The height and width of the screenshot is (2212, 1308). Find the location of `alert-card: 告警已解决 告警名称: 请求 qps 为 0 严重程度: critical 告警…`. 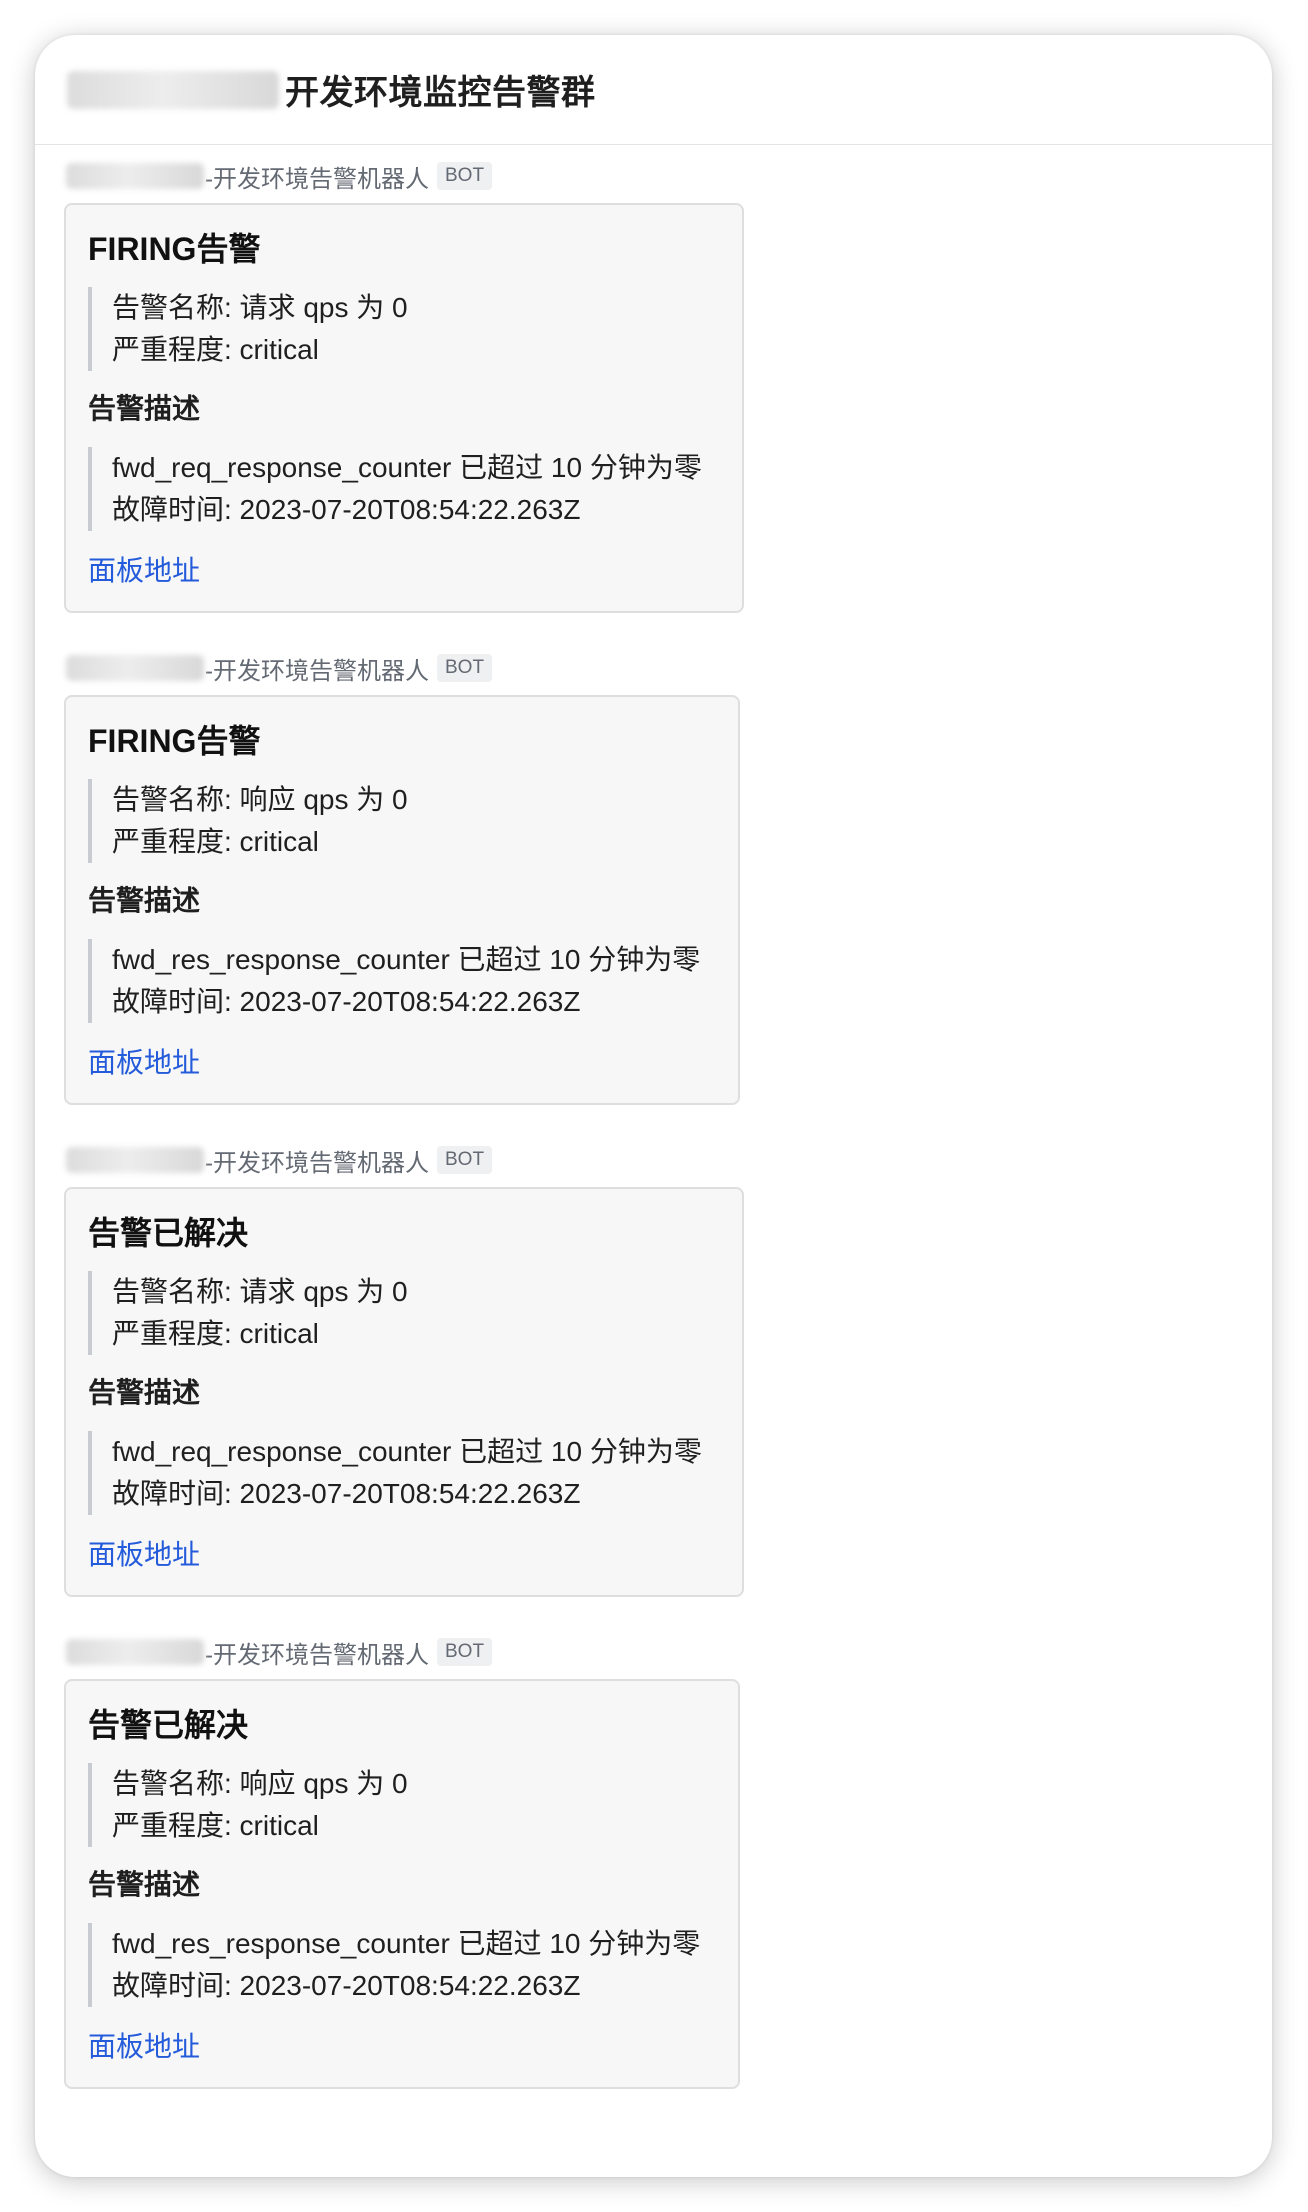

alert-card: 告警已解决 告警名称: 请求 qps 为 0 严重程度: critical 告警… is located at coordinates (404, 1392).